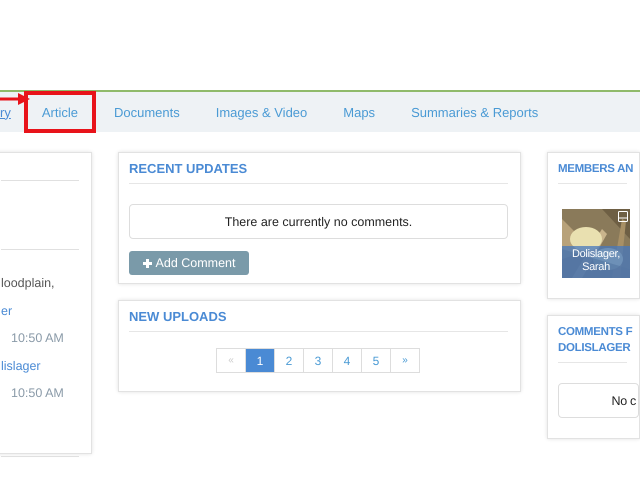 Image resolution: width=640 pixels, height=480 pixels. I want to click on add-comment-button: Add Comment, so click(189, 263).